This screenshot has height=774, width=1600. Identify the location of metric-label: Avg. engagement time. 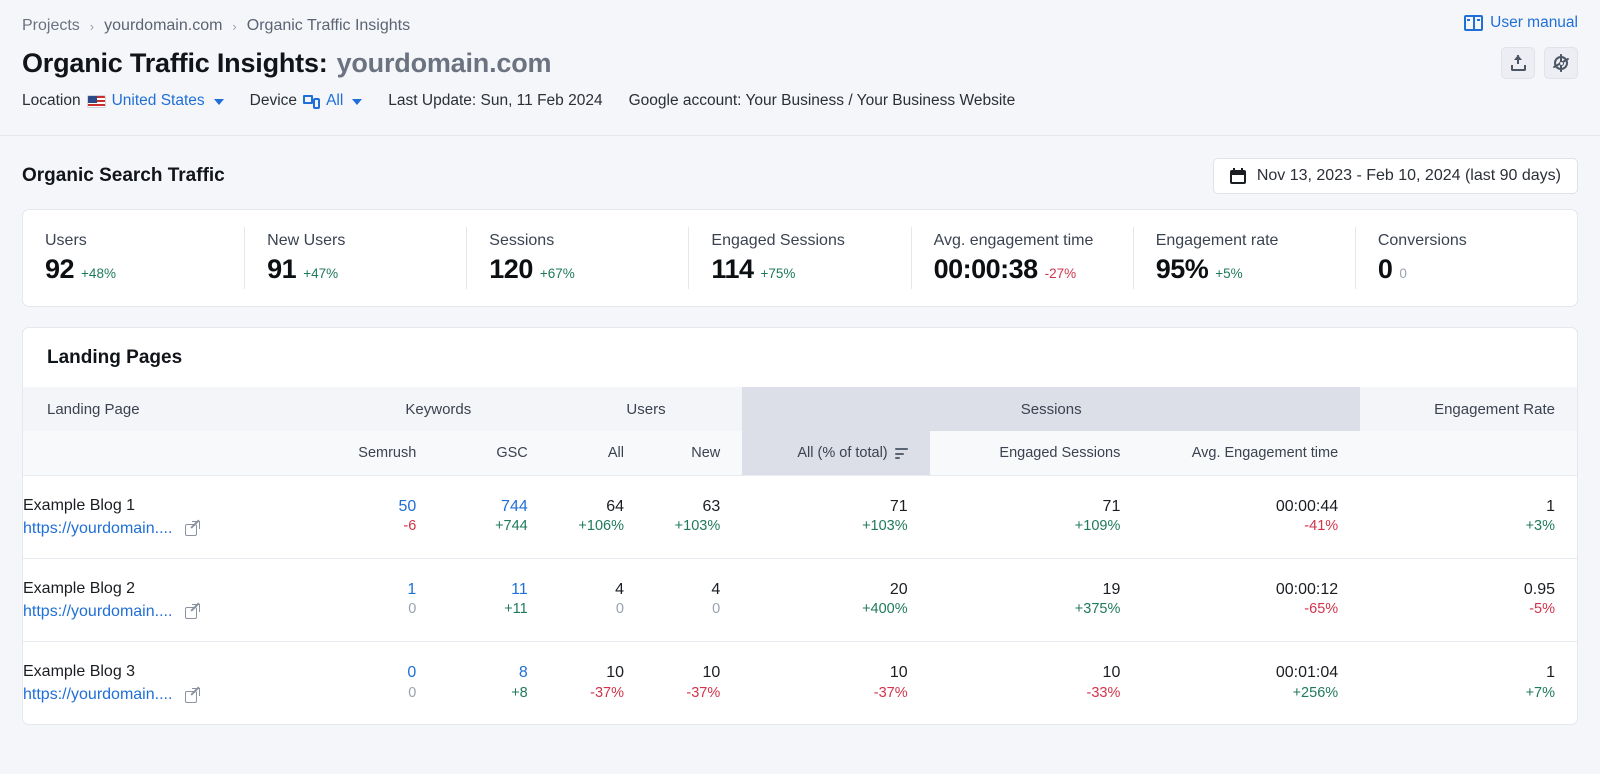
(1013, 240).